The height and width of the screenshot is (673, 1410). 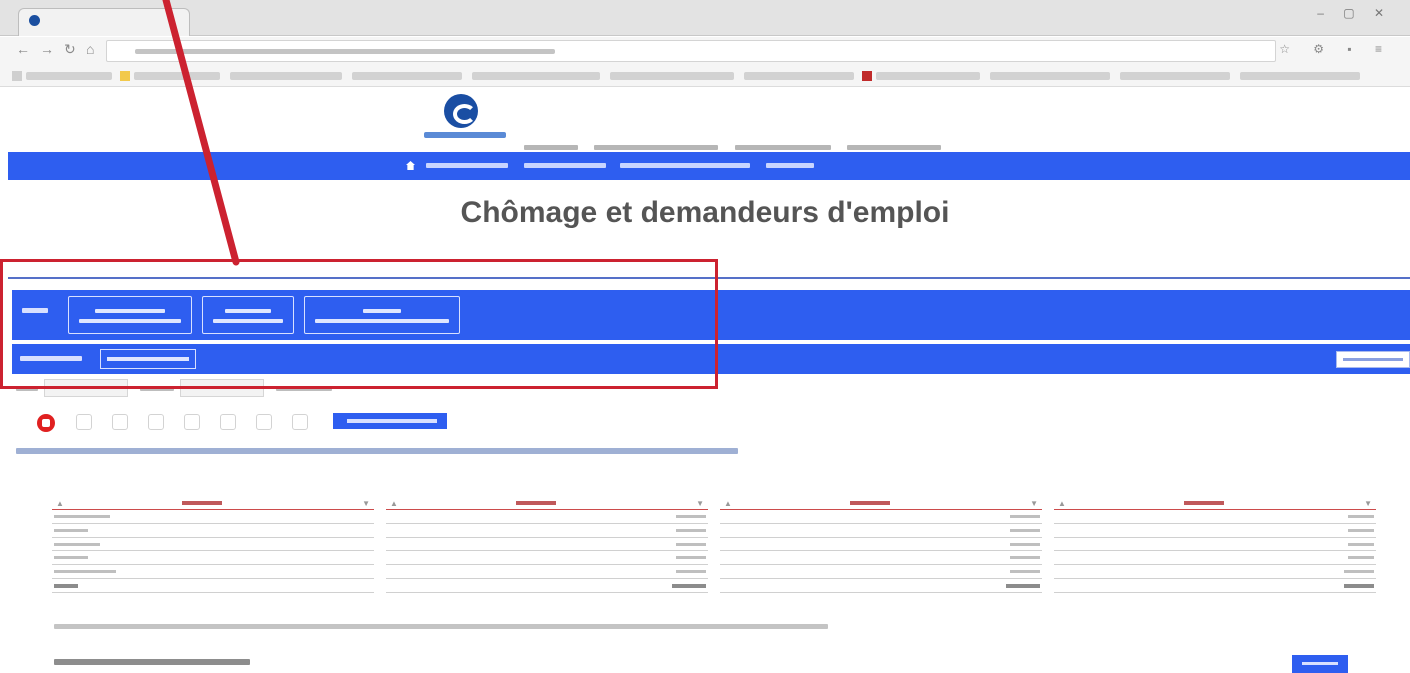 I want to click on page-title: Chômage et demandeurs d'emploi, so click(x=705, y=212).